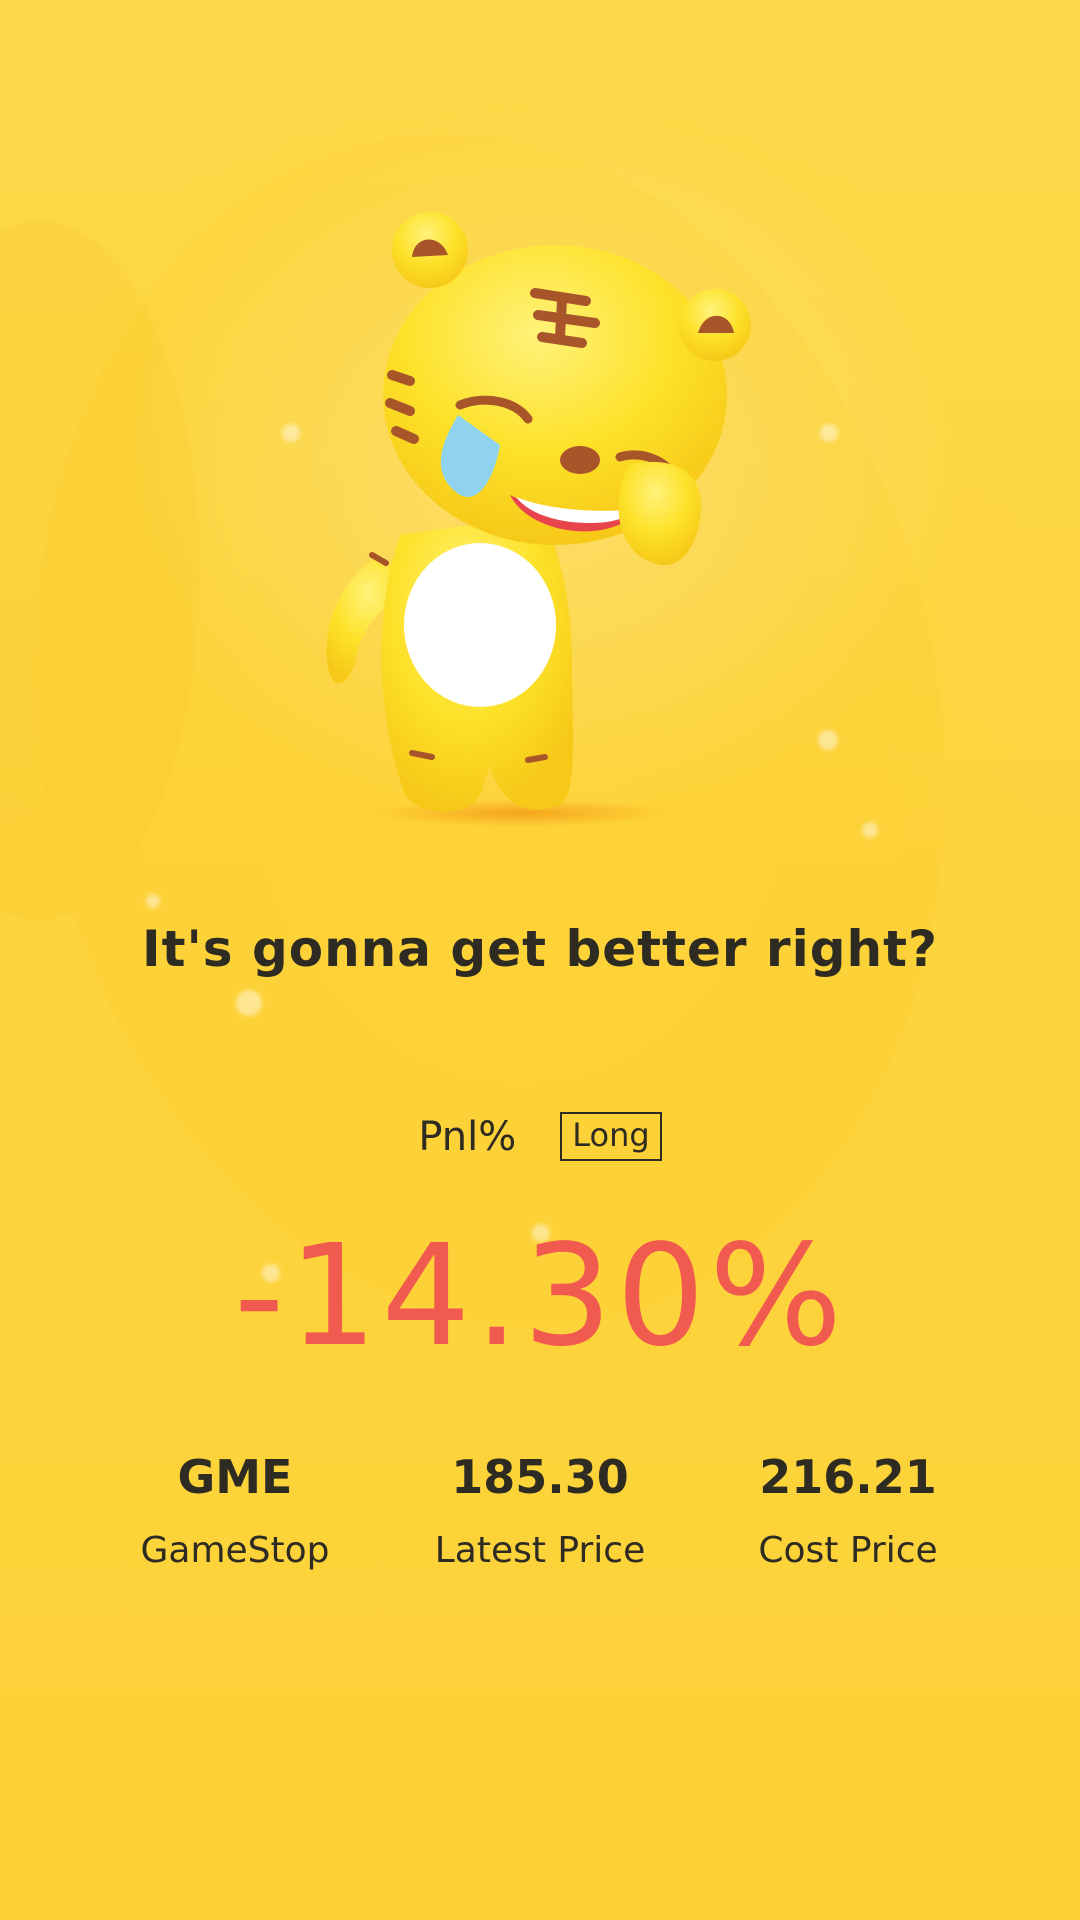  I want to click on cost-price-value: 216.21, so click(848, 1477).